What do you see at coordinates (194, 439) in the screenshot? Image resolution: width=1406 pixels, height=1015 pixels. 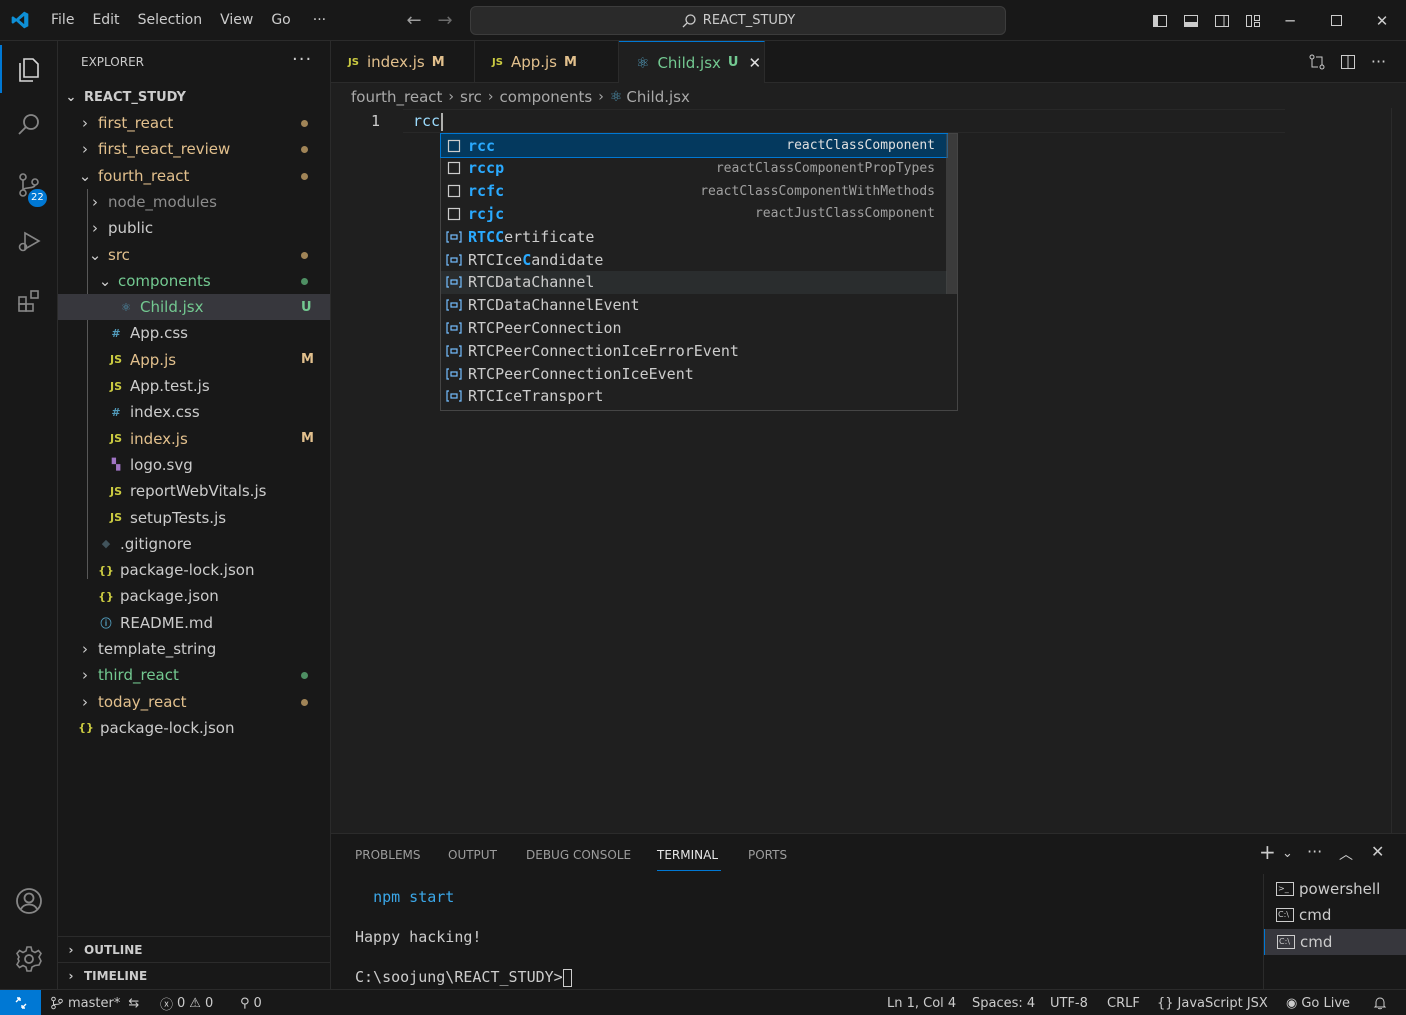 I see `file-item: JS index.js M` at bounding box center [194, 439].